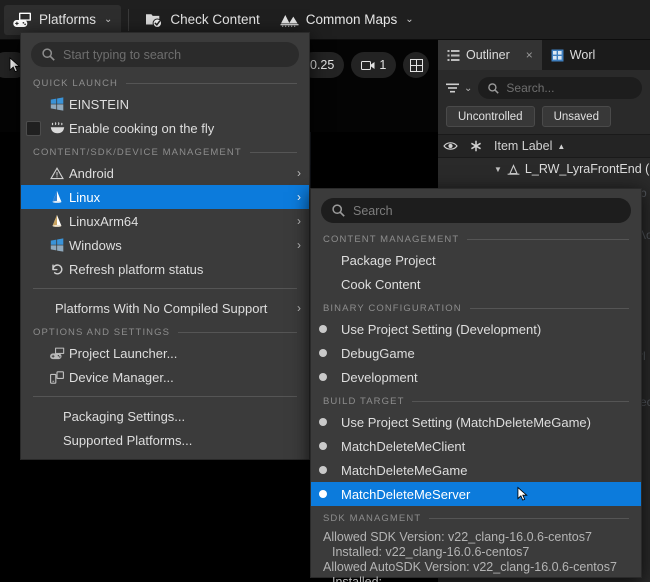 The width and height of the screenshot is (650, 582). Describe the element at coordinates (33, 128) in the screenshot. I see `cooking-checkbox` at that location.